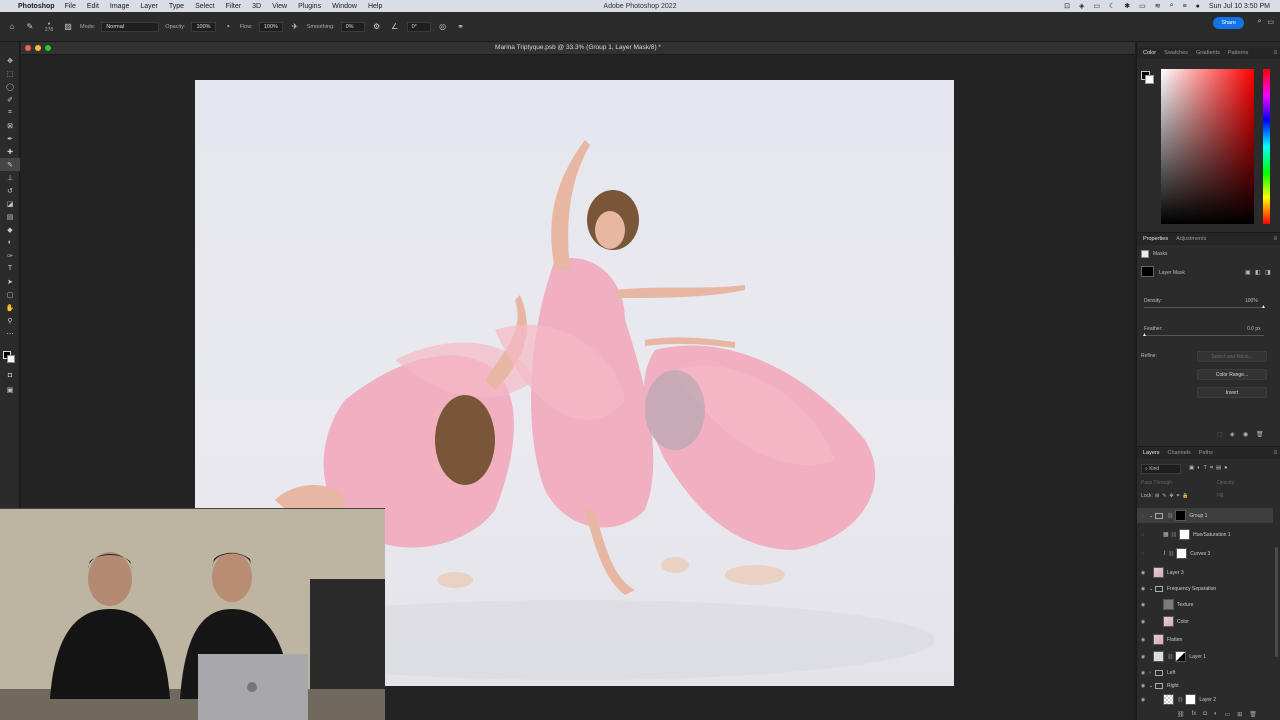  What do you see at coordinates (1276, 602) in the screenshot?
I see `layers-scrollbar` at bounding box center [1276, 602].